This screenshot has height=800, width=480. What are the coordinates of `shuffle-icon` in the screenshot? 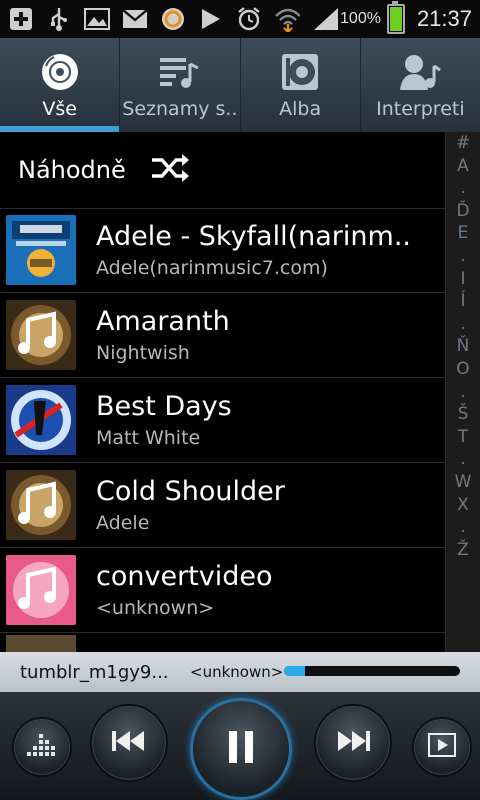 It's located at (170, 170).